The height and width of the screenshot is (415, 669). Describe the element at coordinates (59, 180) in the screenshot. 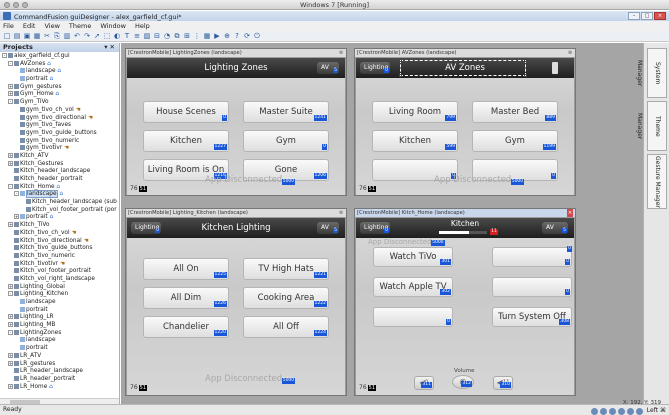

I see `tree-item: Kitch_header_portrait` at that location.